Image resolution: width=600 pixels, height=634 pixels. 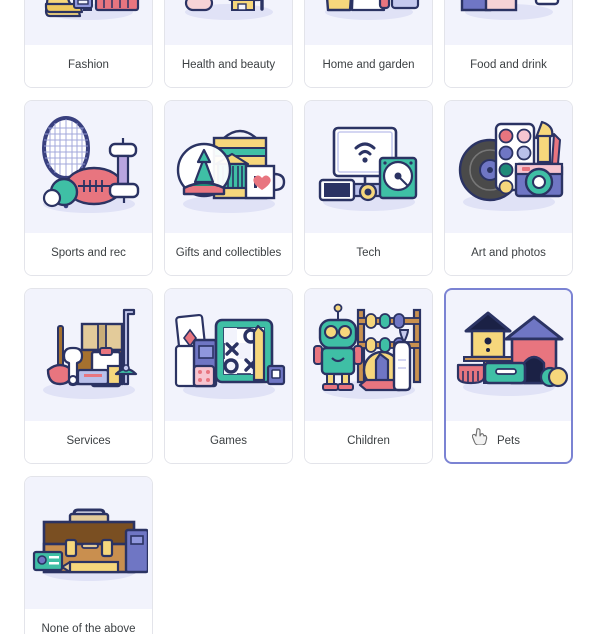 I want to click on category-card-services: Services, so click(x=88, y=376).